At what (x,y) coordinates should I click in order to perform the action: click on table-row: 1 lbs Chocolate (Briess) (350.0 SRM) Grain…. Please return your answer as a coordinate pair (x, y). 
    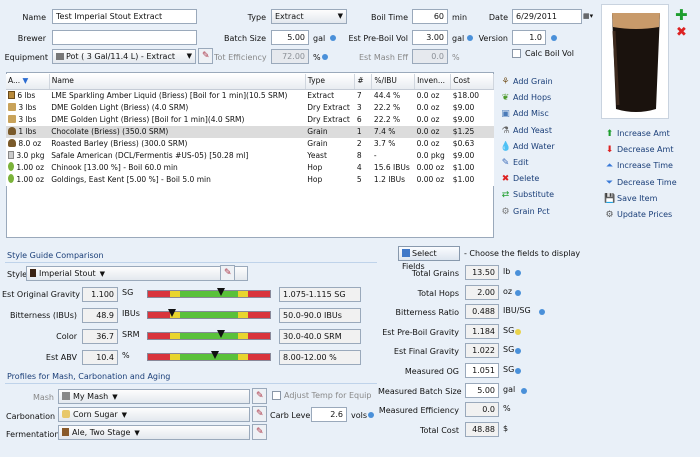
    Looking at the image, I should click on (250, 131).